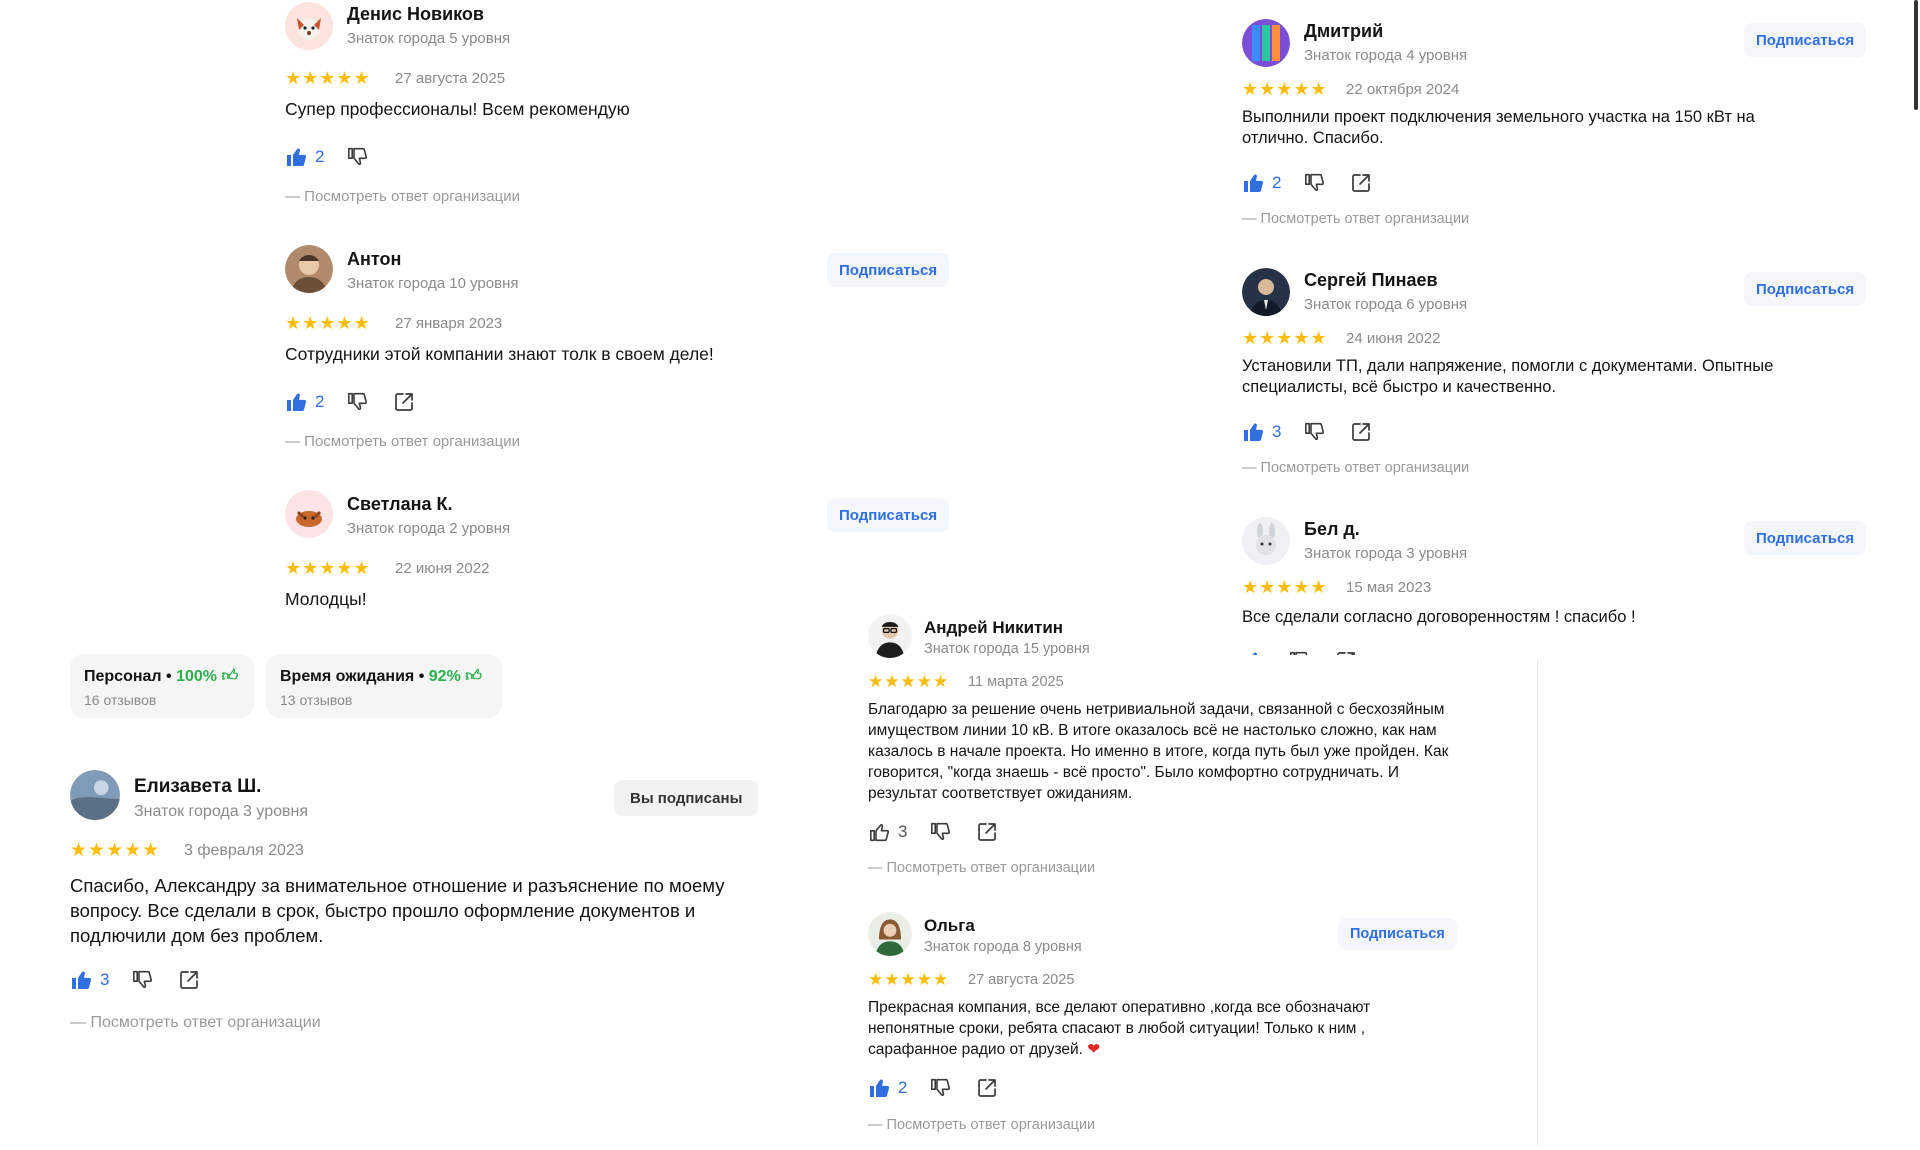  What do you see at coordinates (993, 628) in the screenshot?
I see `reviewer-name: Андрей Никитин` at bounding box center [993, 628].